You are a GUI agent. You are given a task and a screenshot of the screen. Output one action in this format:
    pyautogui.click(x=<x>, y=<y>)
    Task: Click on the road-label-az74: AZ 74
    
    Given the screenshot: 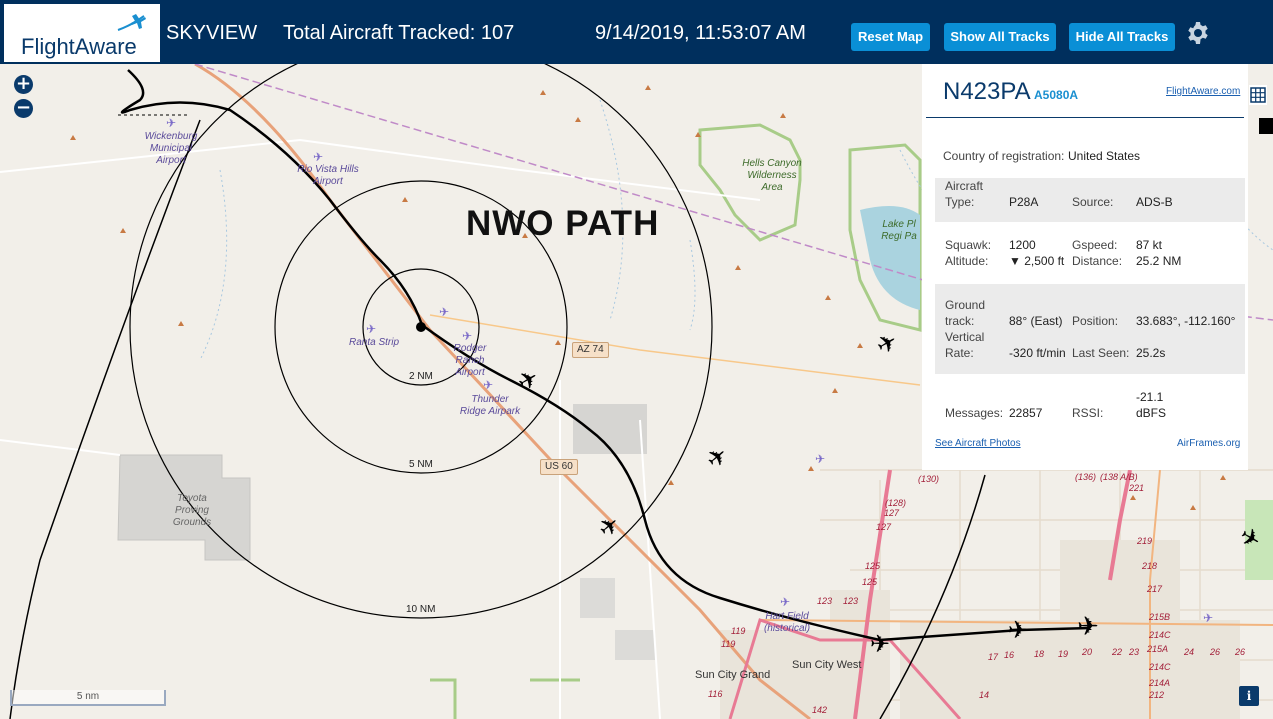 What is the action you would take?
    pyautogui.click(x=590, y=350)
    